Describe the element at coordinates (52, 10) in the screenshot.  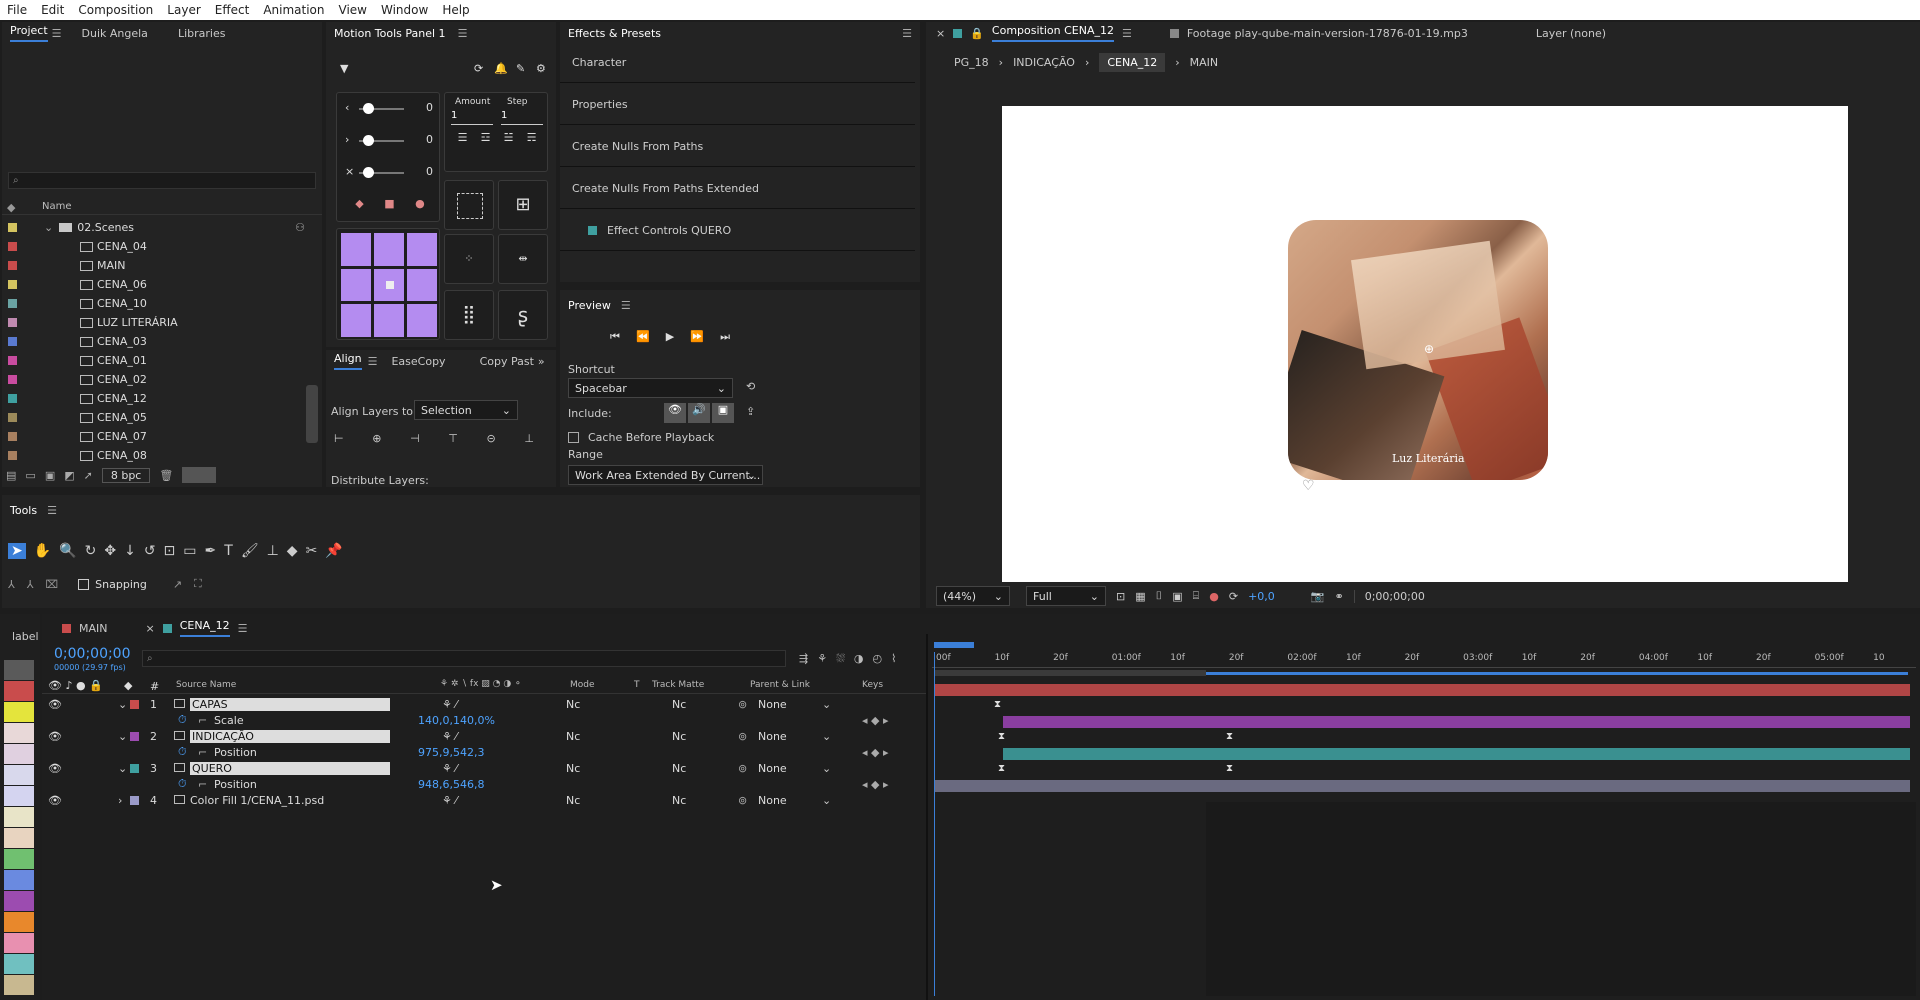
I see `menu-edit: Edit` at that location.